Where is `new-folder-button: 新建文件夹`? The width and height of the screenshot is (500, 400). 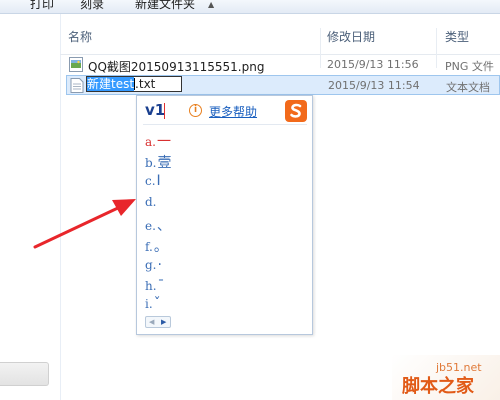
new-folder-button: 新建文件夹 is located at coordinates (165, 6).